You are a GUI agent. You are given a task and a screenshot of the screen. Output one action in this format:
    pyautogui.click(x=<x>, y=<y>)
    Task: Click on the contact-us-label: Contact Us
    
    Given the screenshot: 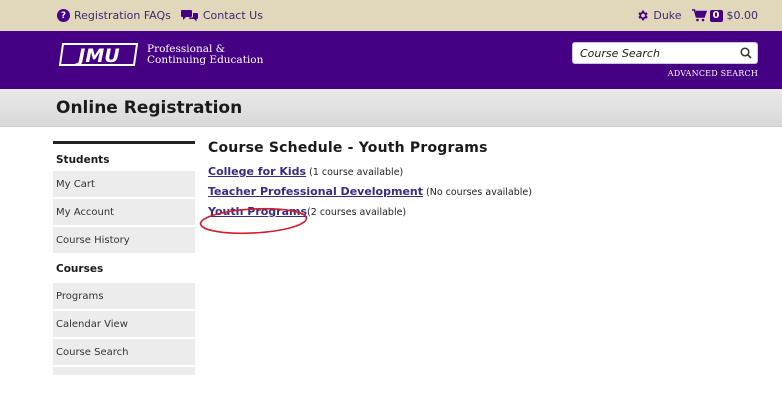 What is the action you would take?
    pyautogui.click(x=232, y=15)
    